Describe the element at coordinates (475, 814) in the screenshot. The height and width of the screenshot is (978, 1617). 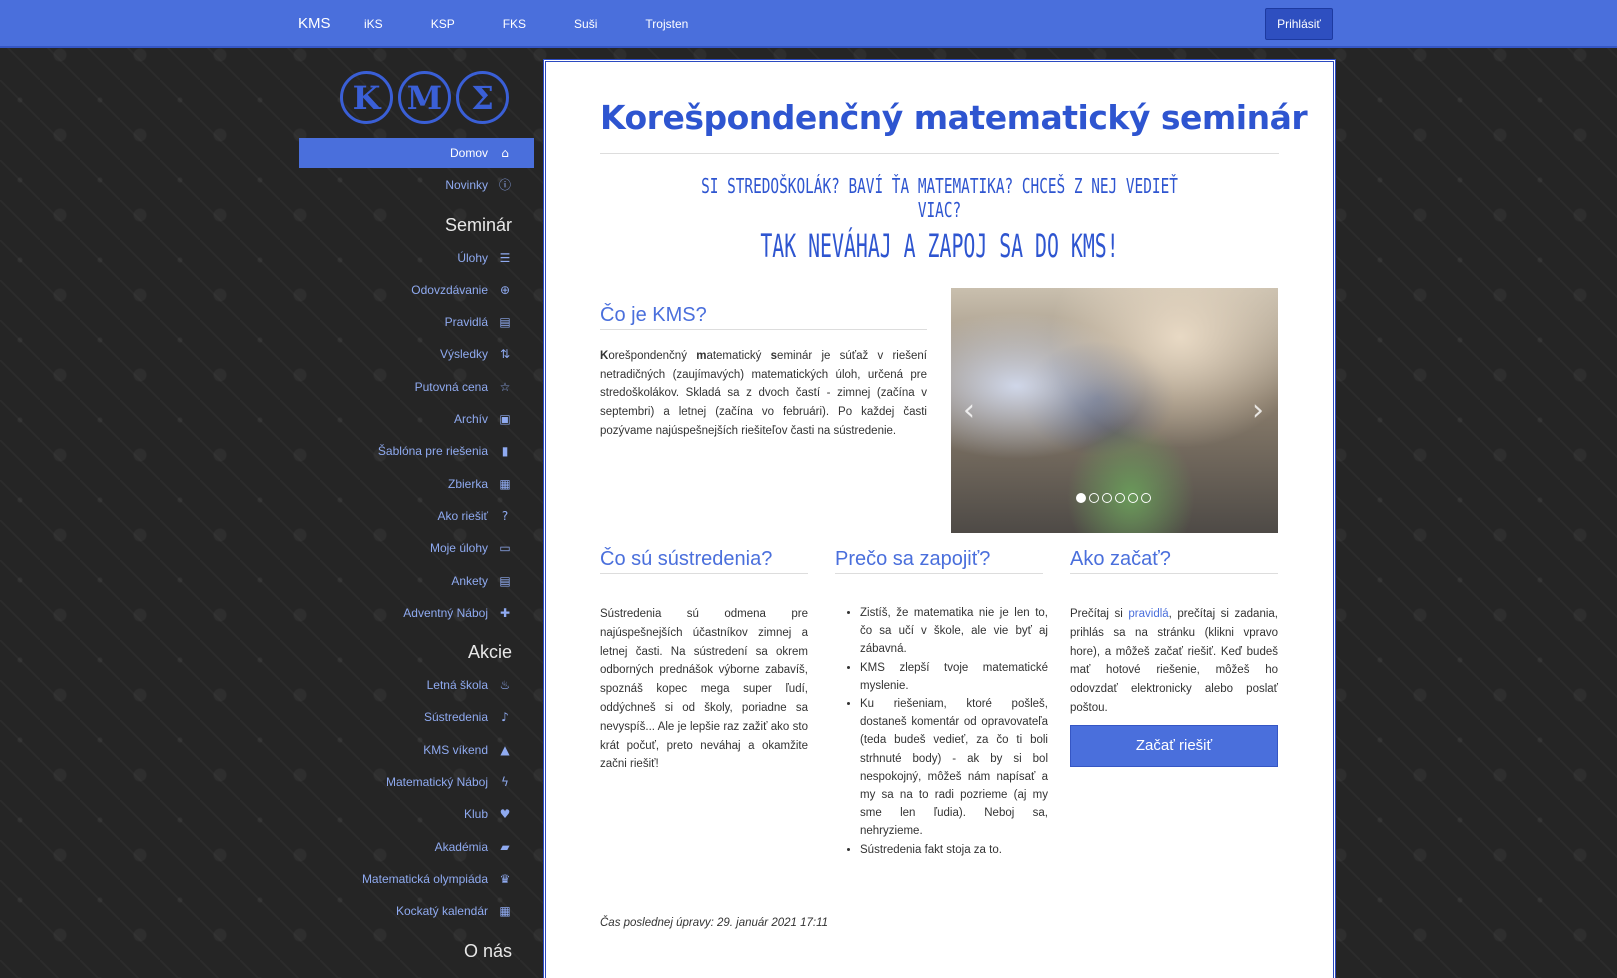
I see `sidebar-item-label: Klub` at that location.